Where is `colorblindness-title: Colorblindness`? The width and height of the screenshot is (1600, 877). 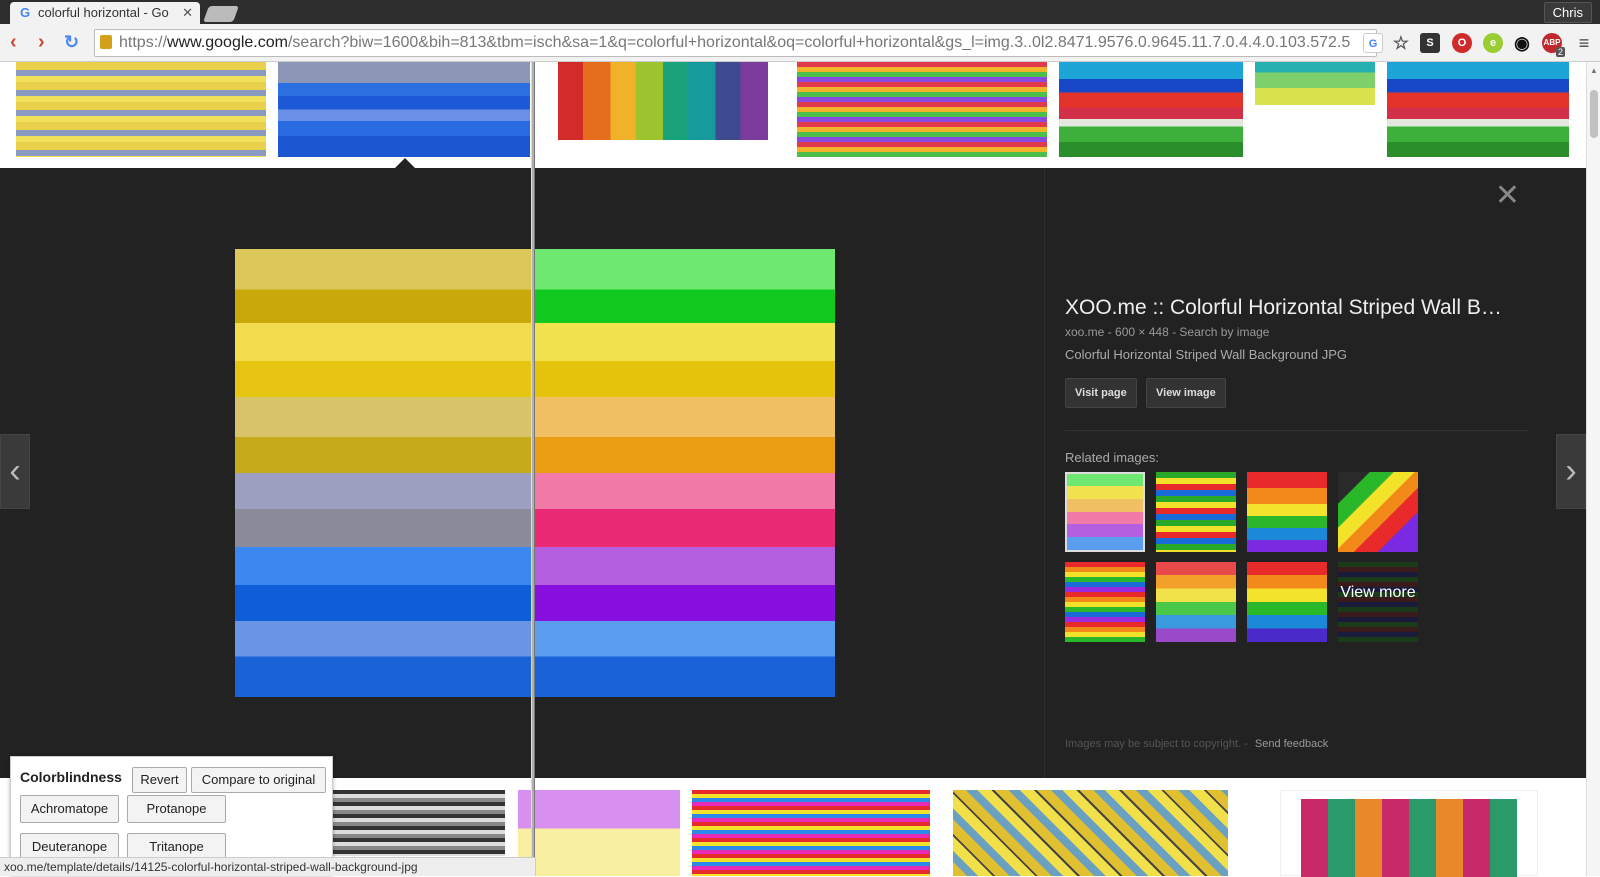 colorblindness-title: Colorblindness is located at coordinates (71, 777).